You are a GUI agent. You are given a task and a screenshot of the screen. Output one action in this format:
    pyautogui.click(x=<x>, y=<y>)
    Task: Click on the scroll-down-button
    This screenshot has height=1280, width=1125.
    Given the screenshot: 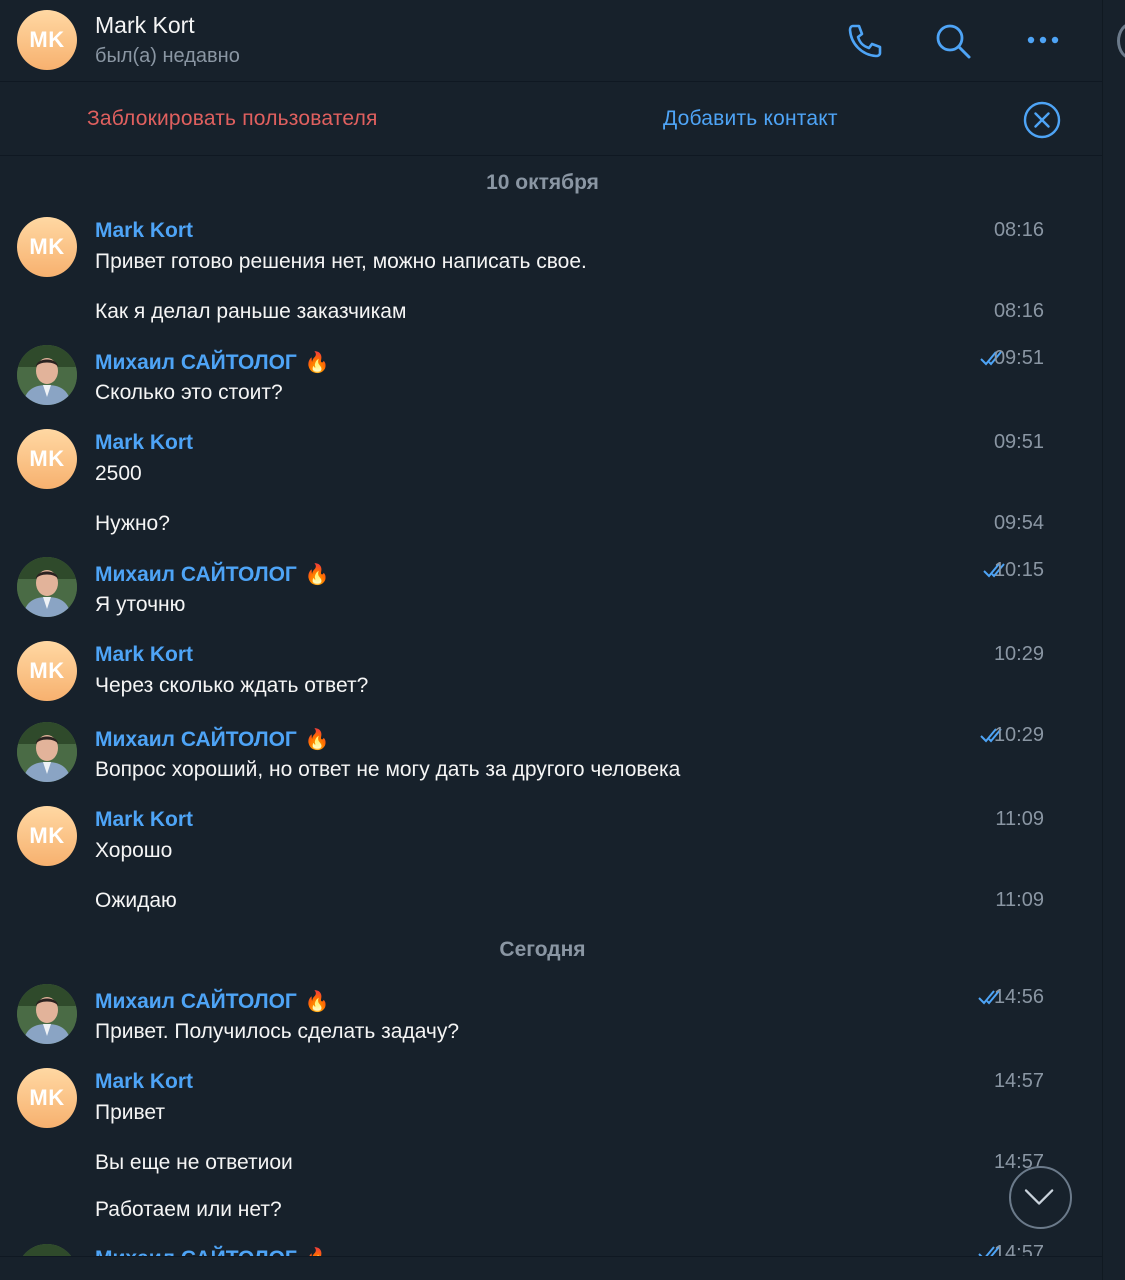 What is the action you would take?
    pyautogui.click(x=1040, y=1197)
    